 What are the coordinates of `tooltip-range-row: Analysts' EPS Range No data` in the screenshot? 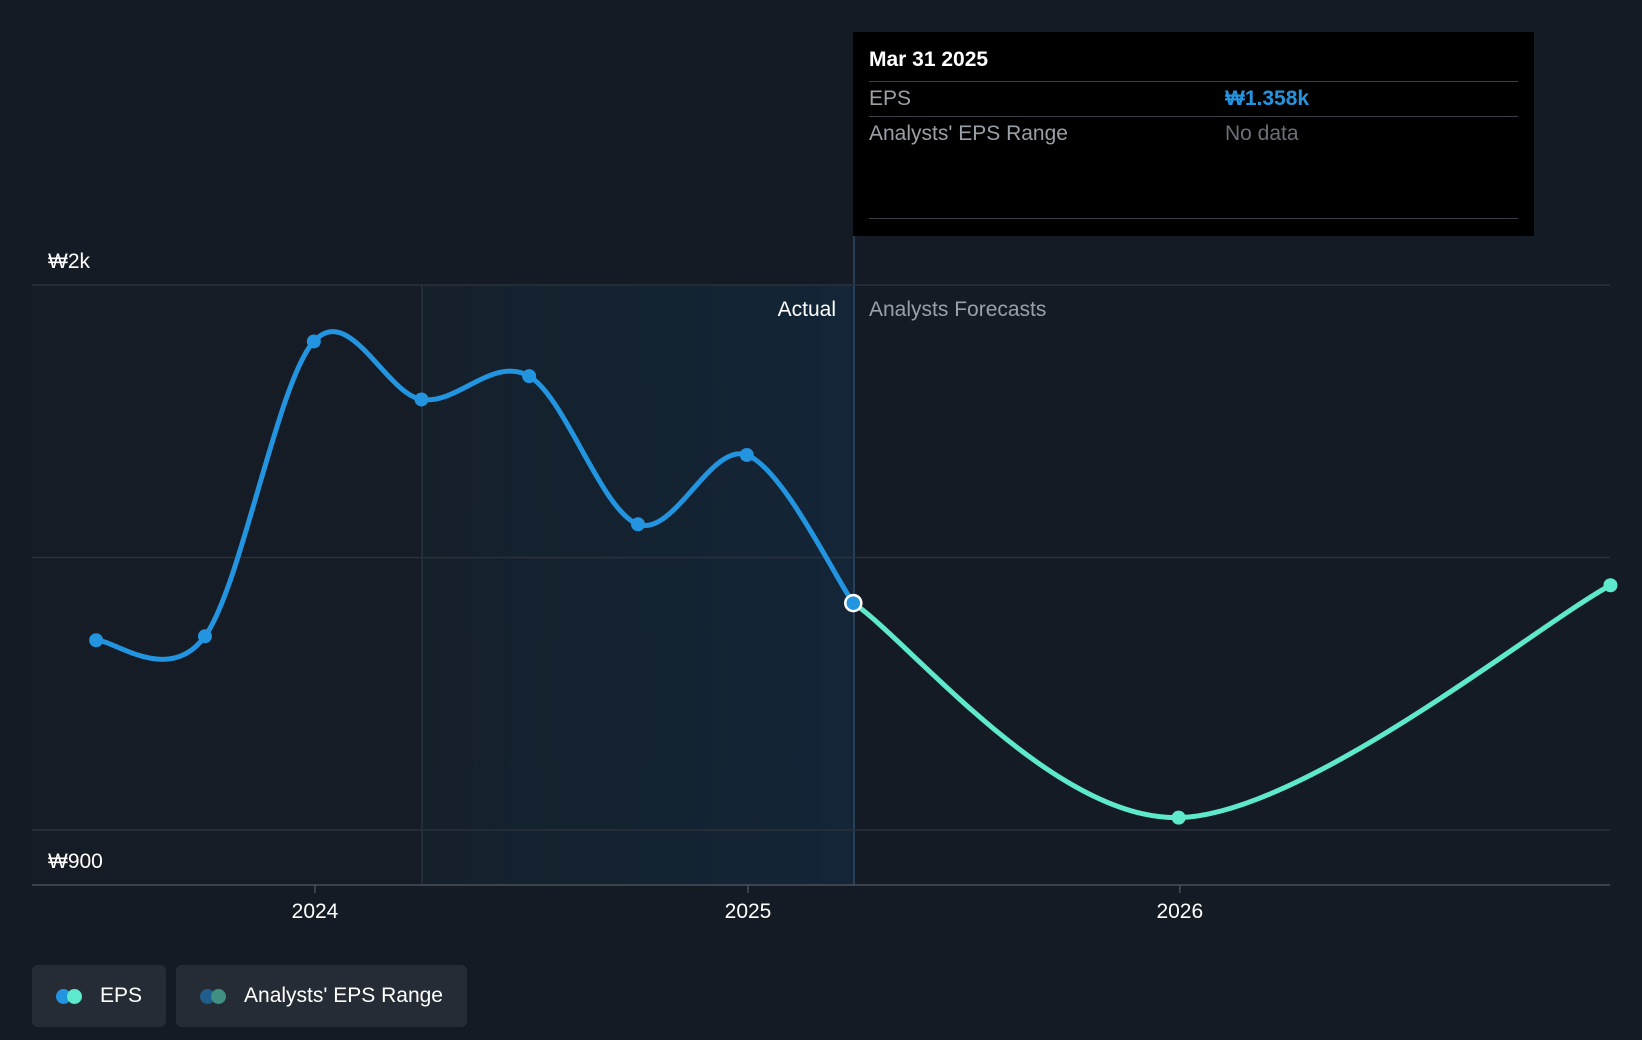 It's located at (1193, 134).